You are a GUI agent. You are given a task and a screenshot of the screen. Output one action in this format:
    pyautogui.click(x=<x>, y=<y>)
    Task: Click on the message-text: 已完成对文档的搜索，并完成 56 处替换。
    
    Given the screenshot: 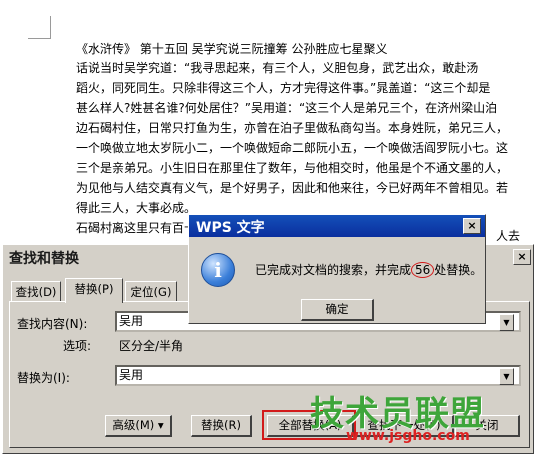 What is the action you would take?
    pyautogui.click(x=368, y=269)
    